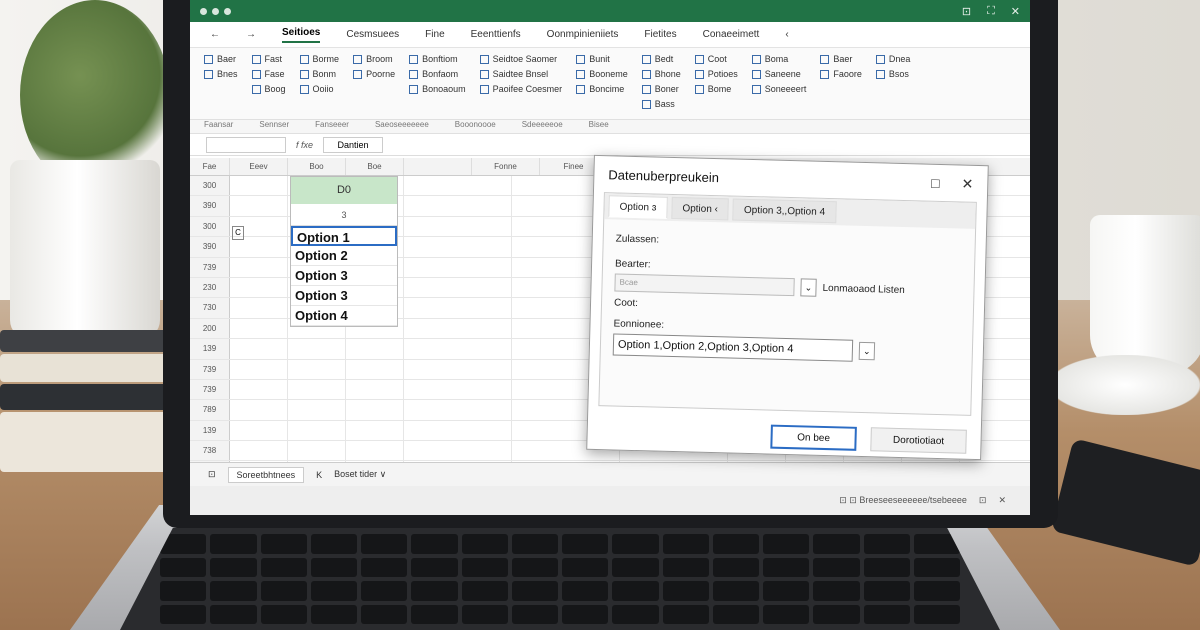 The width and height of the screenshot is (1200, 630). Describe the element at coordinates (268, 89) in the screenshot. I see `ribbon-button: Boog` at that location.